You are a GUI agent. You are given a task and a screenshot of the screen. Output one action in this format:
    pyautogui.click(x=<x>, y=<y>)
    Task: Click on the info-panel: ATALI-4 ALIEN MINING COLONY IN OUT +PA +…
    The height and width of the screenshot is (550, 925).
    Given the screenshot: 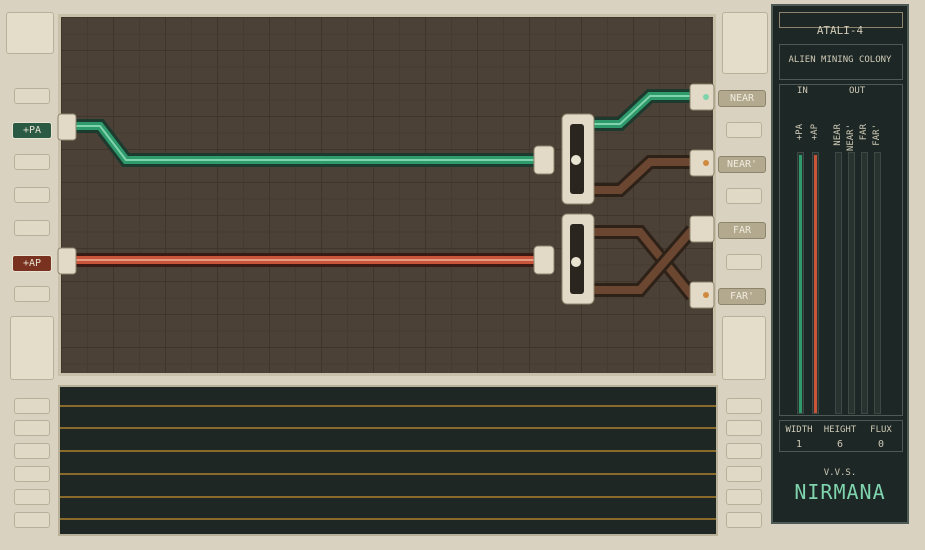 What is the action you would take?
    pyautogui.click(x=840, y=264)
    